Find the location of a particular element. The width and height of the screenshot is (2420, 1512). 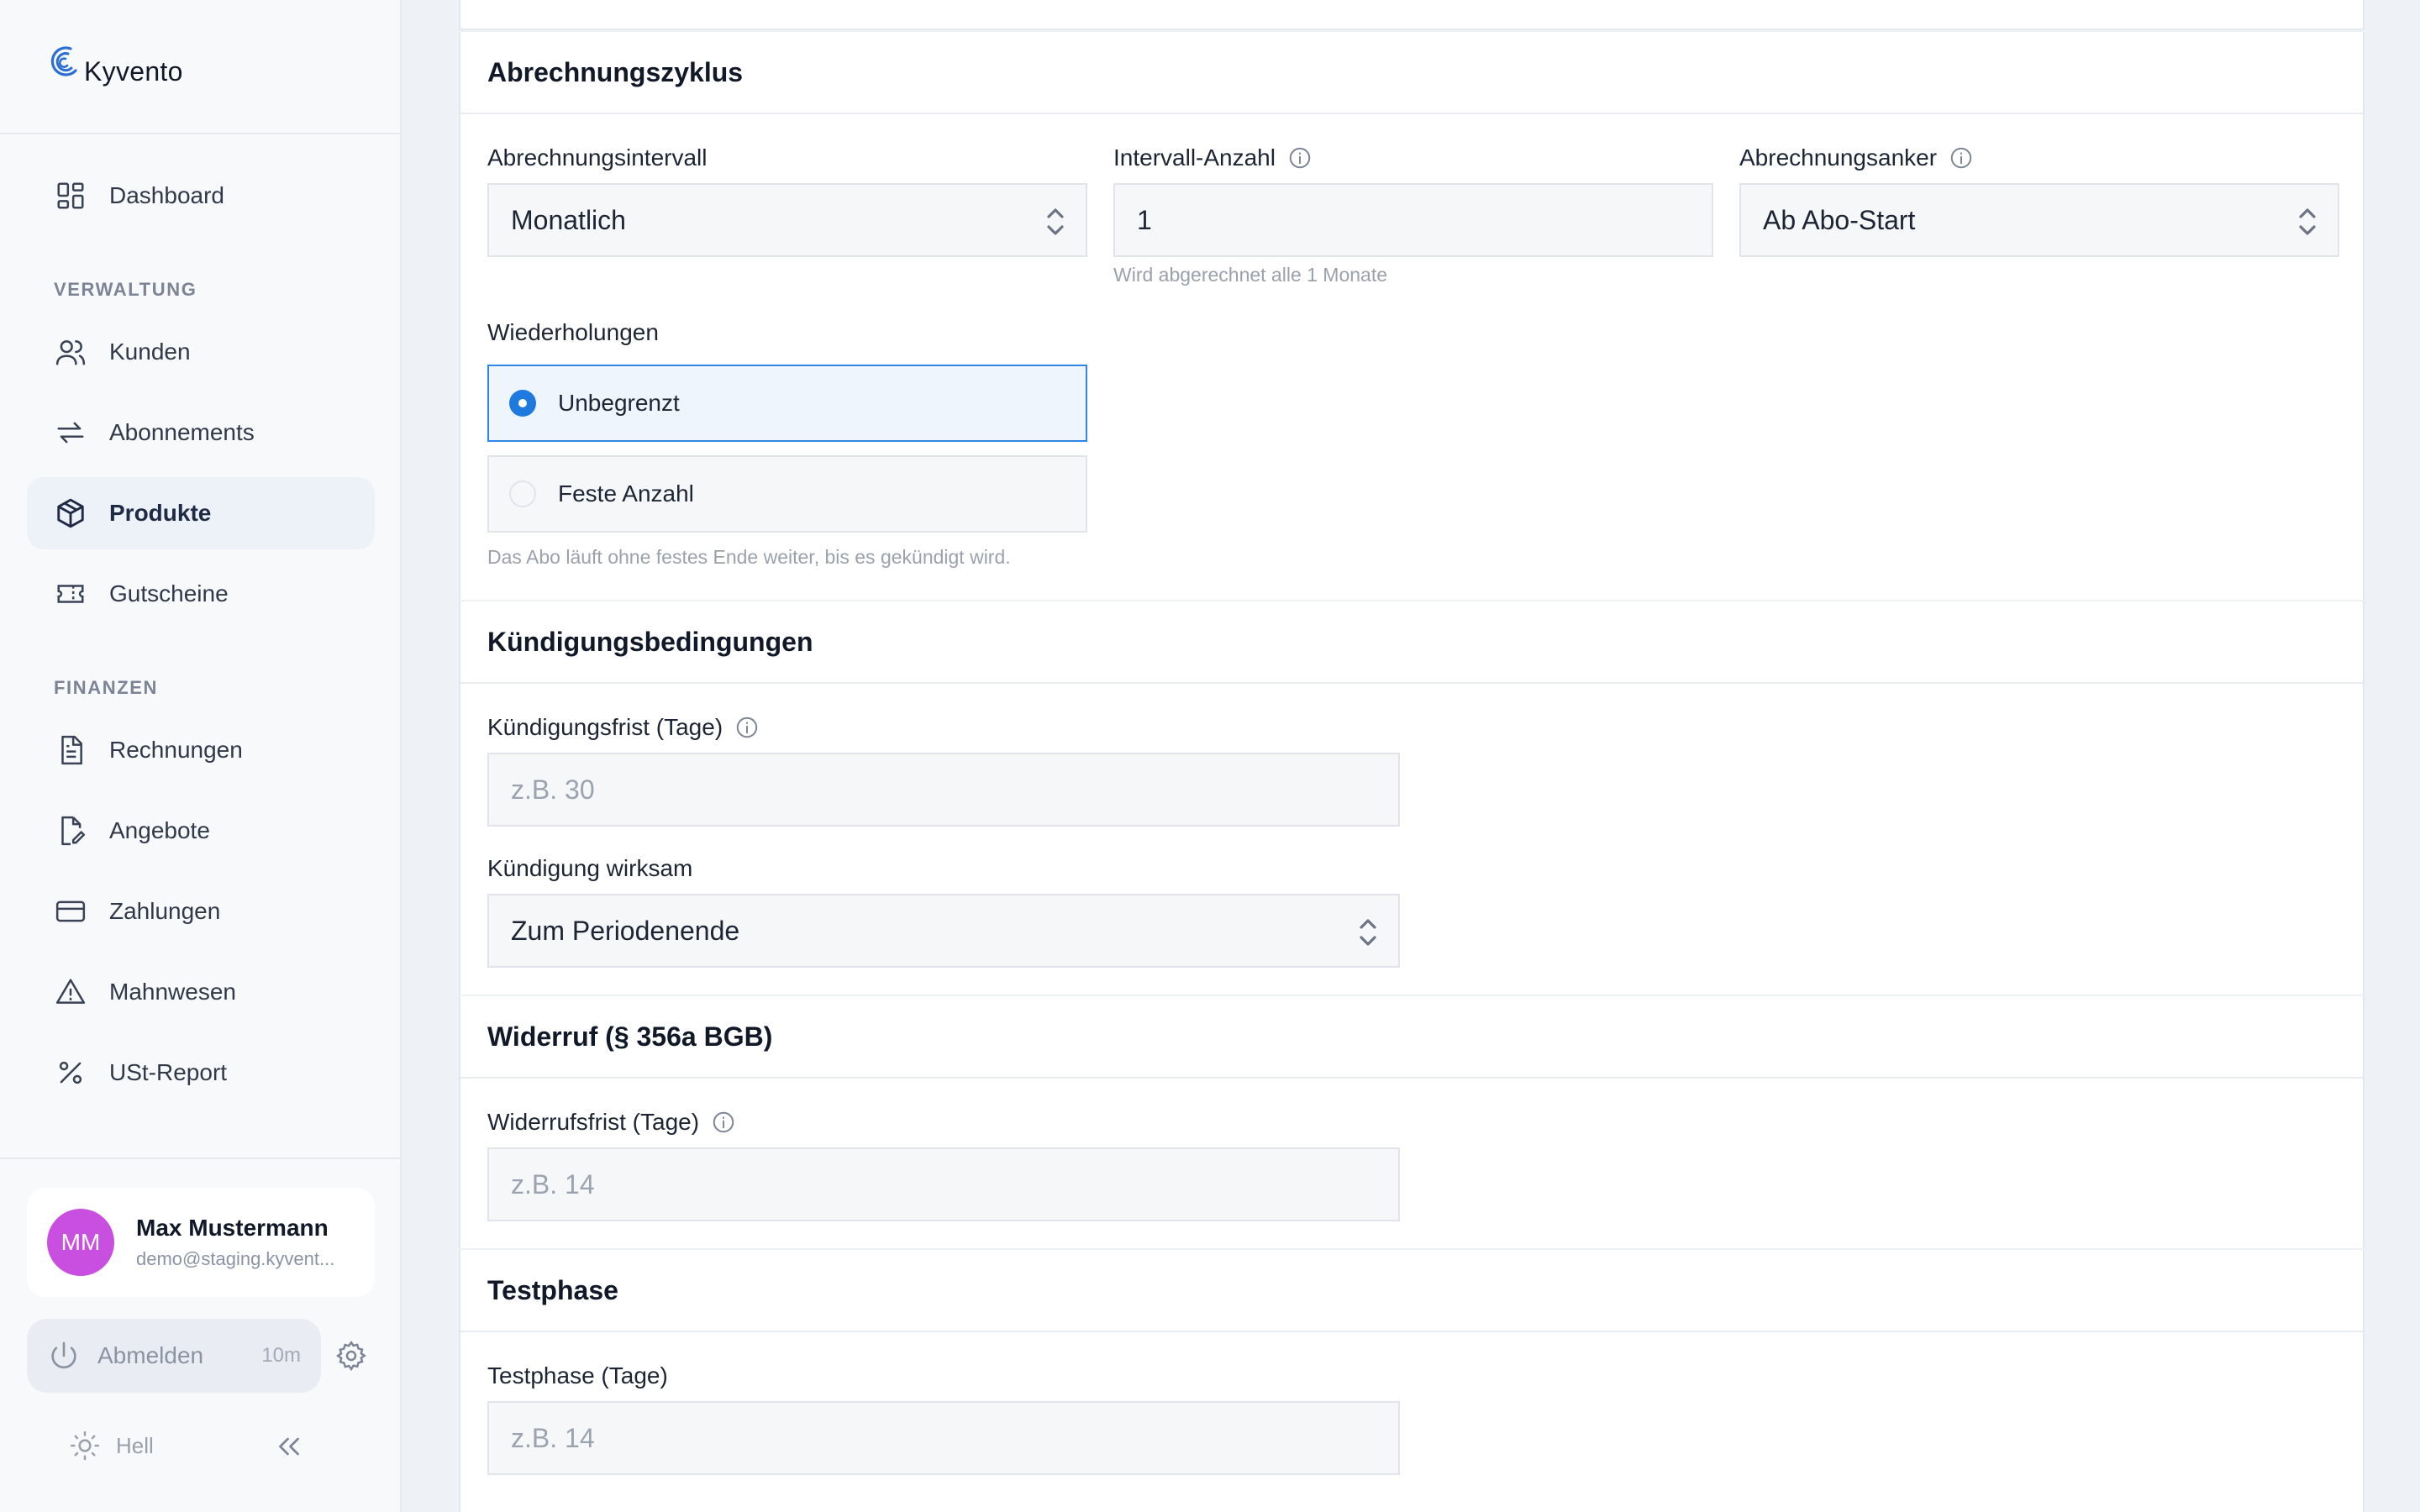

sidebar-item-gutscheine: Gutscheine is located at coordinates (201, 594).